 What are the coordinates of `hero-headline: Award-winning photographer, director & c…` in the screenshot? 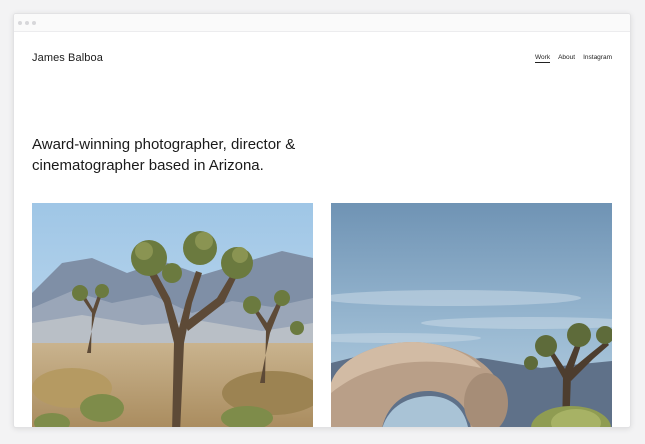 It's located at (164, 155).